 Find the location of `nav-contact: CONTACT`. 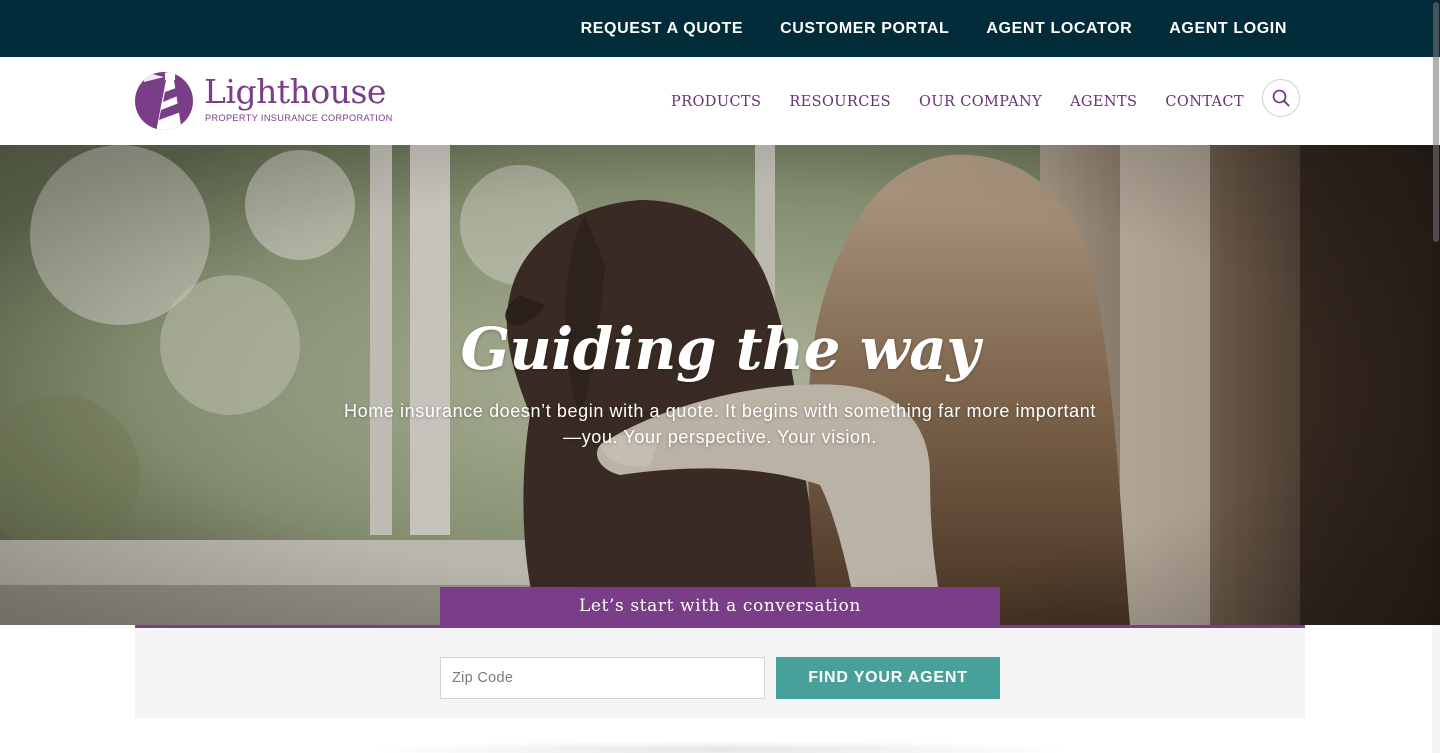

nav-contact: CONTACT is located at coordinates (1204, 101).